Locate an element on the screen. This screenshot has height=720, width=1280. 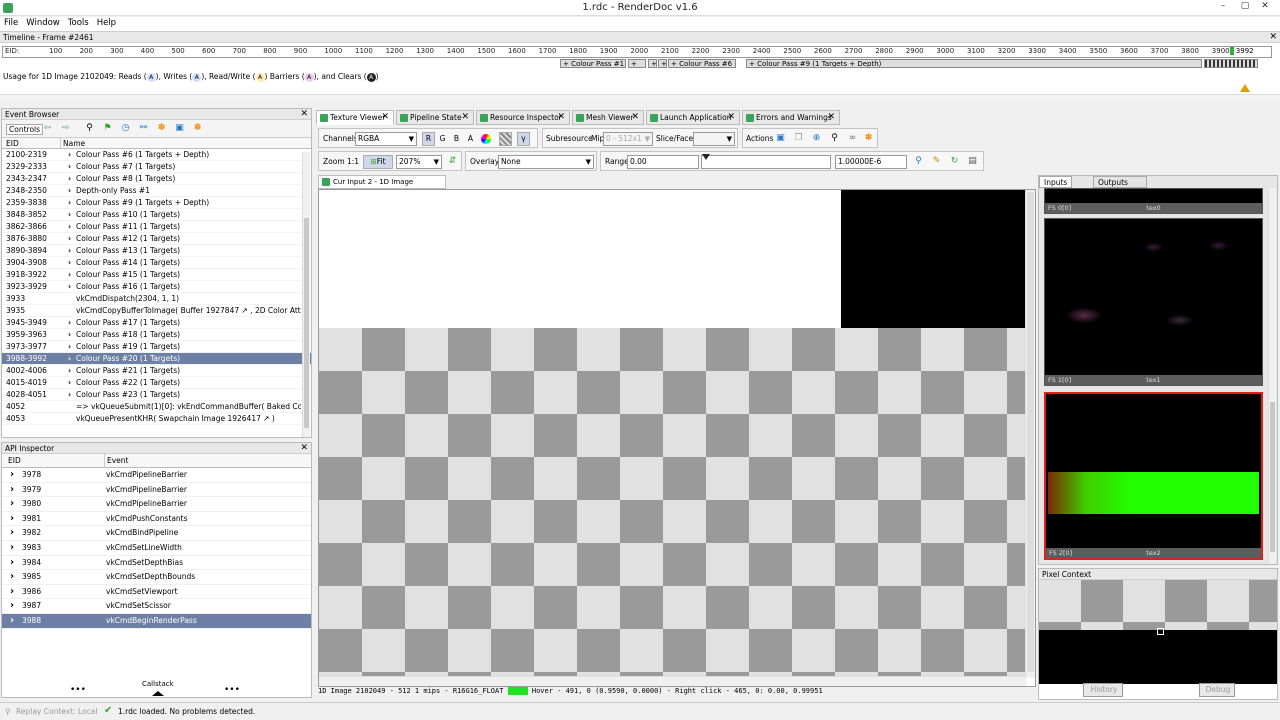
api-row: › 3984 vkCmdSetDepthBias is located at coordinates (156, 563).